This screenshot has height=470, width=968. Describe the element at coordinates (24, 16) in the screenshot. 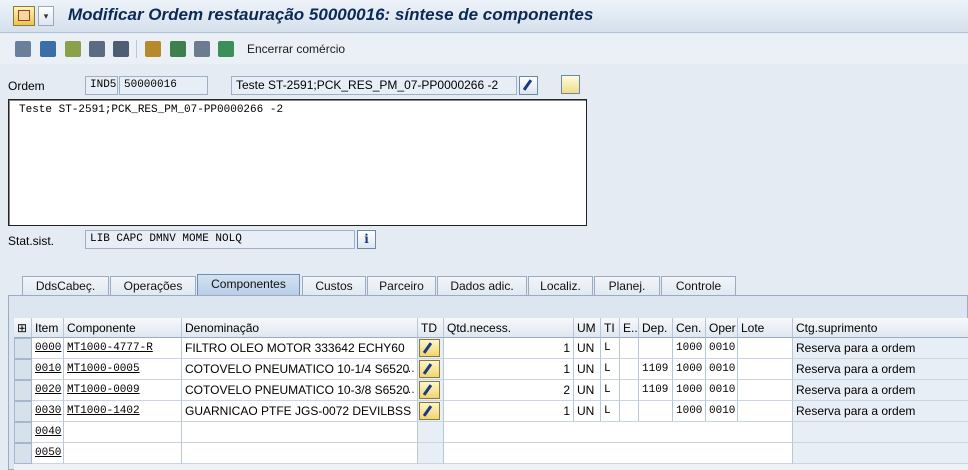

I see `object-menu-icon` at that location.